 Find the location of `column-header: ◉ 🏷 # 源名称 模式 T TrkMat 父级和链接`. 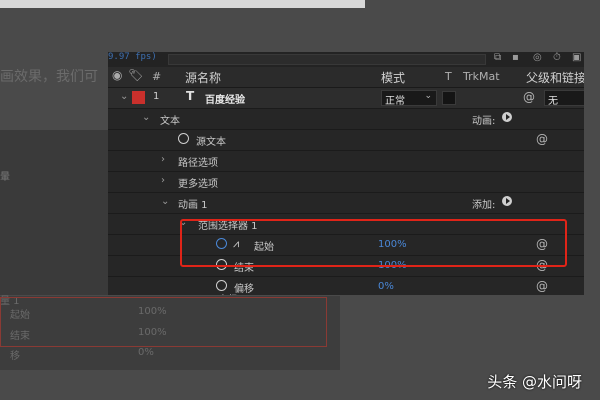

column-header: ◉ 🏷 # 源名称 模式 T TrkMat 父级和链接 is located at coordinates (346, 77).